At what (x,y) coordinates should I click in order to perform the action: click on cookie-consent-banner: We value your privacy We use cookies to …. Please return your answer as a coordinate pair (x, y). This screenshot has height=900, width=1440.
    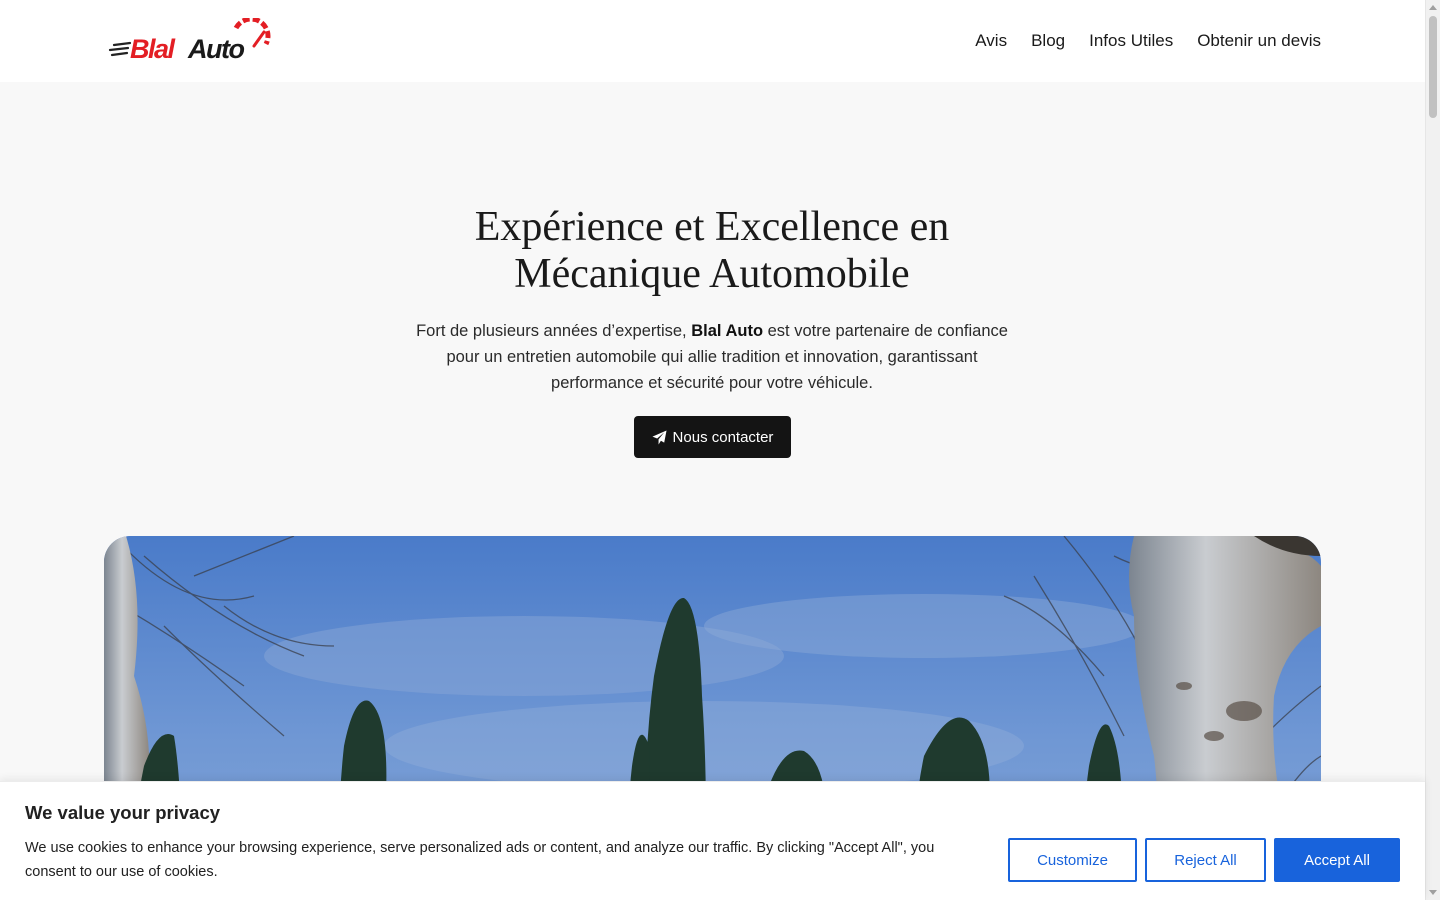
    Looking at the image, I should click on (712, 840).